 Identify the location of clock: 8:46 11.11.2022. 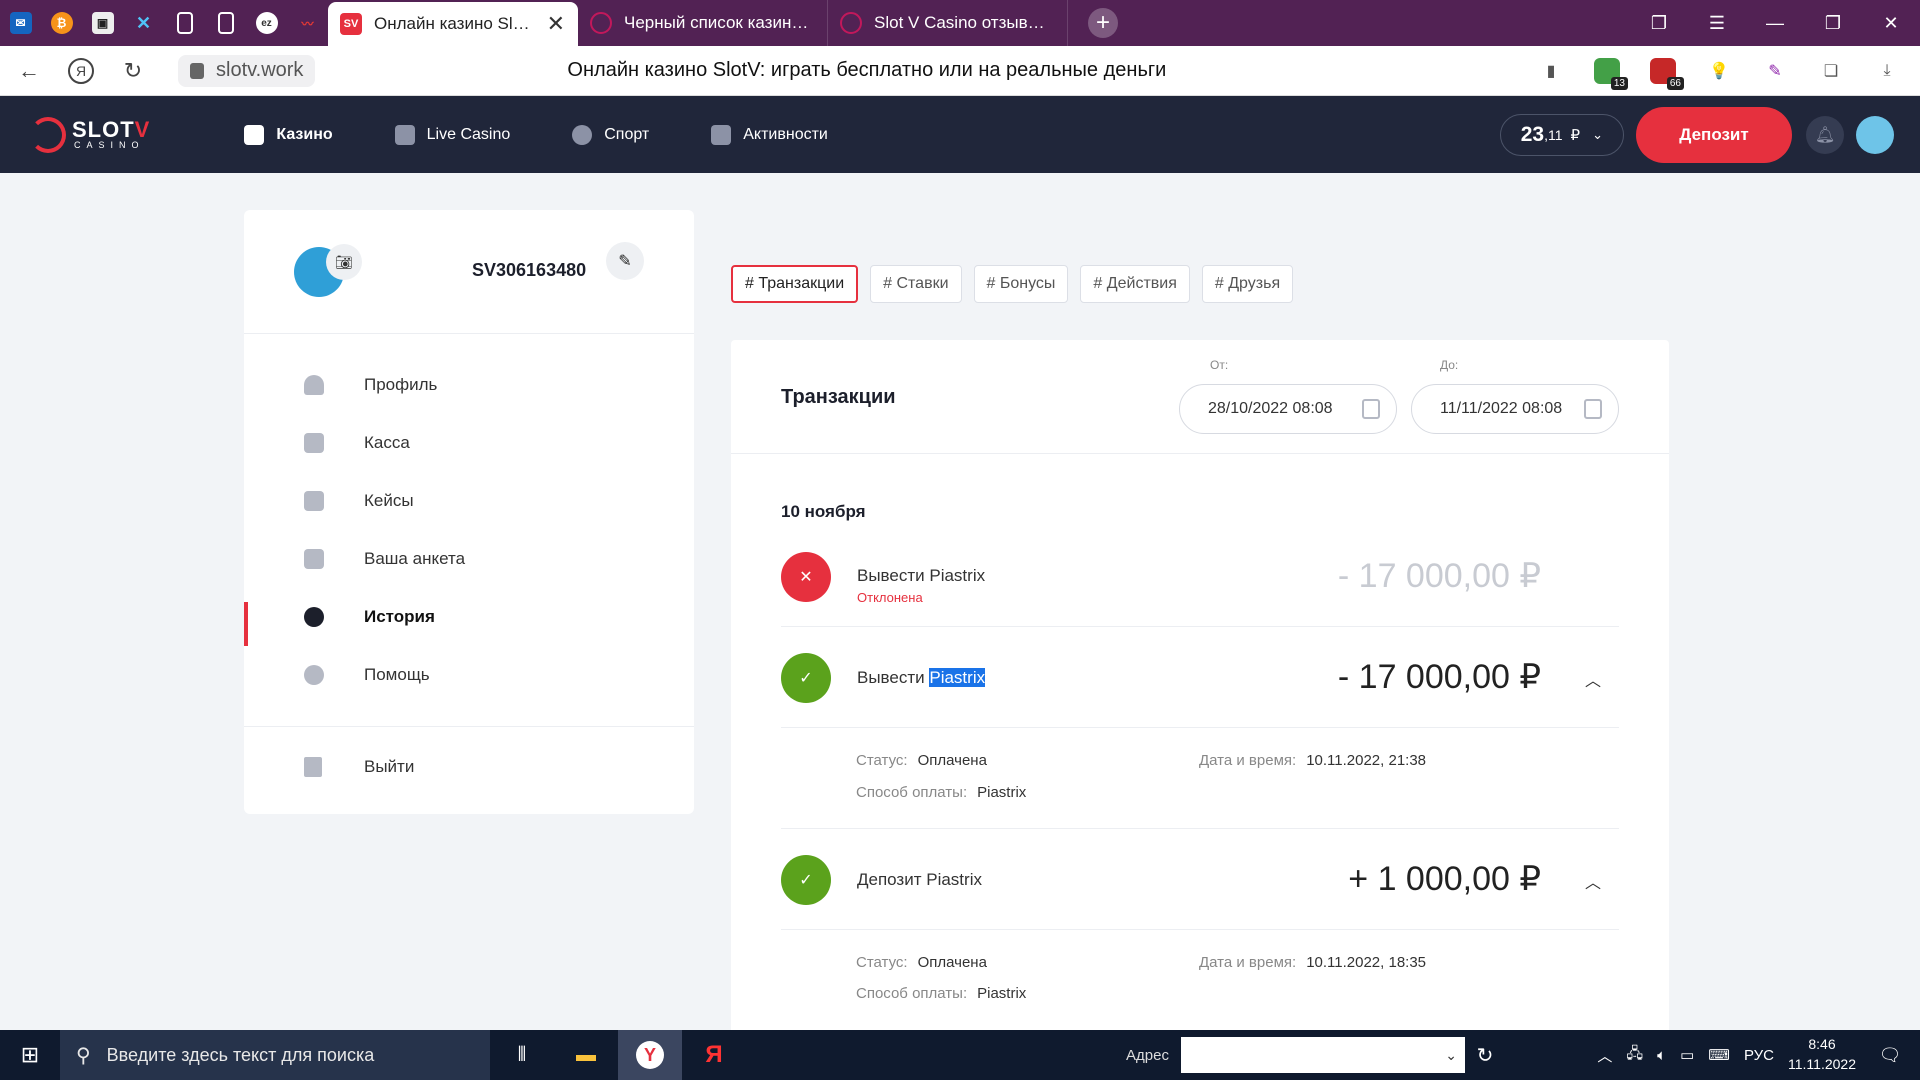
(1822, 1054).